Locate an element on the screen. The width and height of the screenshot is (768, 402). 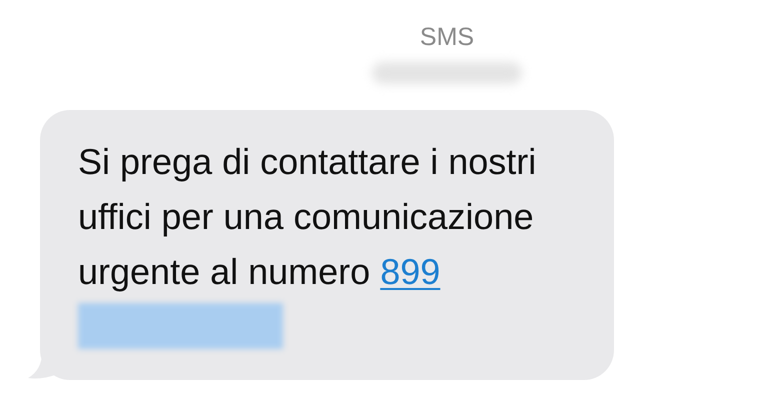
conversation-title: SMS is located at coordinates (447, 37).